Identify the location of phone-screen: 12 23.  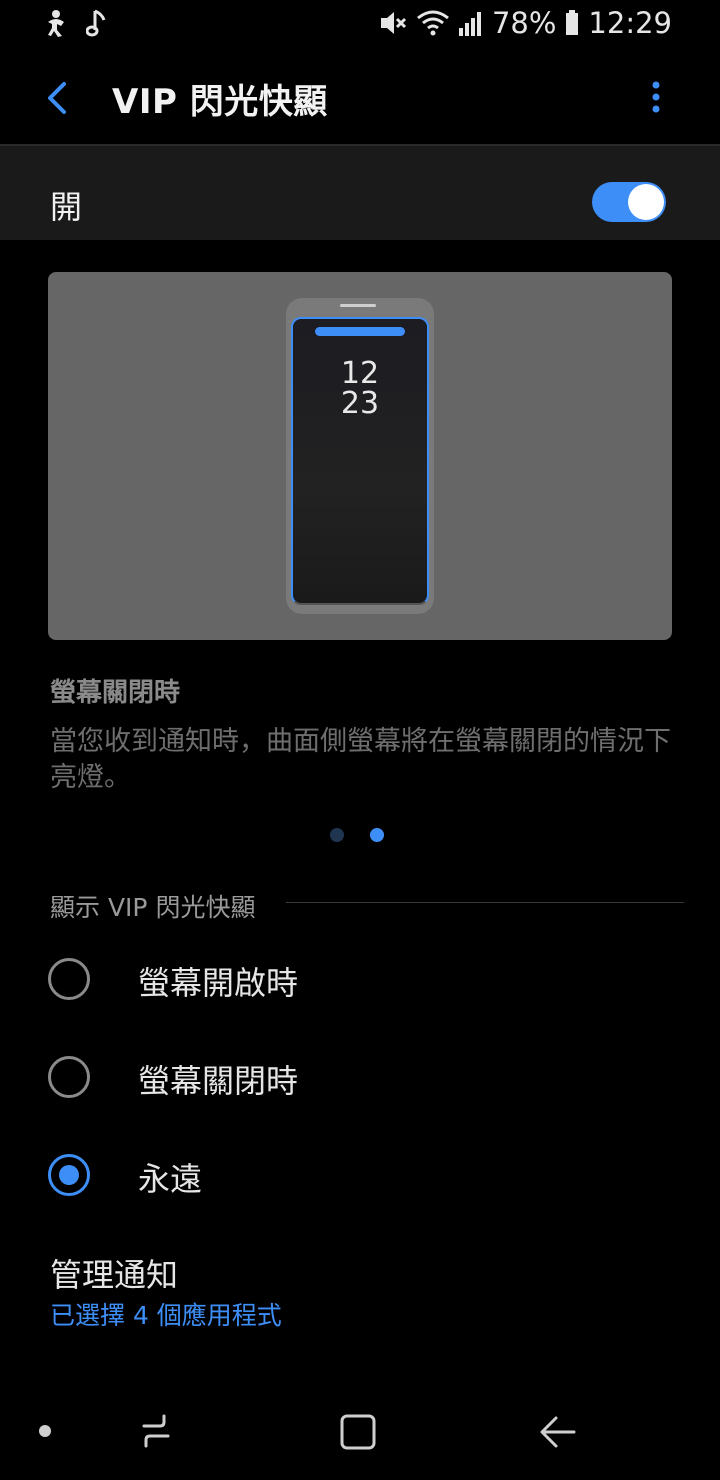
(360, 461).